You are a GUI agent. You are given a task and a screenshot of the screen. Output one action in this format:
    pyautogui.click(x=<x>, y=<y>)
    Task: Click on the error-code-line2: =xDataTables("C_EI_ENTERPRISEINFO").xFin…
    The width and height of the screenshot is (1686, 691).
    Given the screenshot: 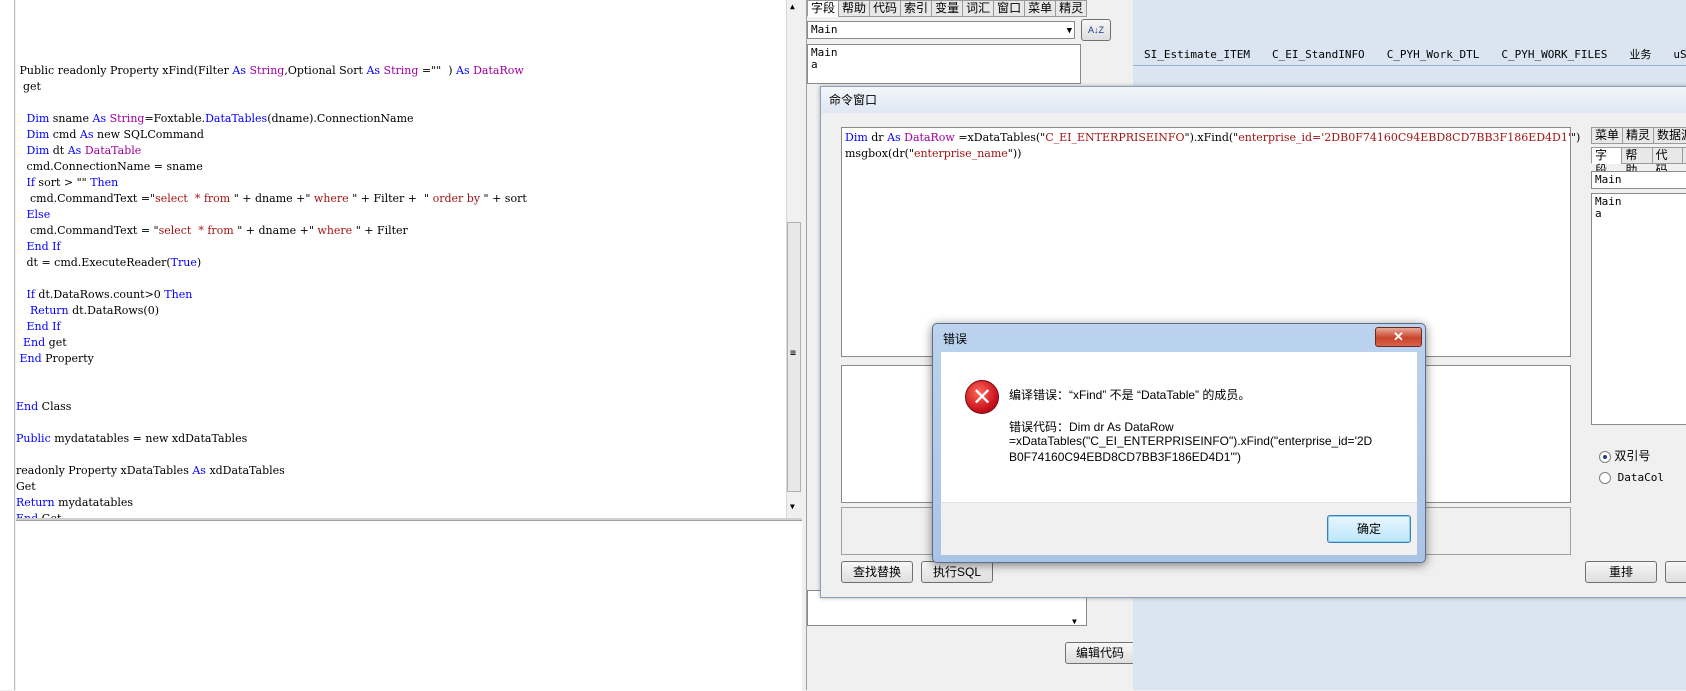 What is the action you would take?
    pyautogui.click(x=1191, y=441)
    